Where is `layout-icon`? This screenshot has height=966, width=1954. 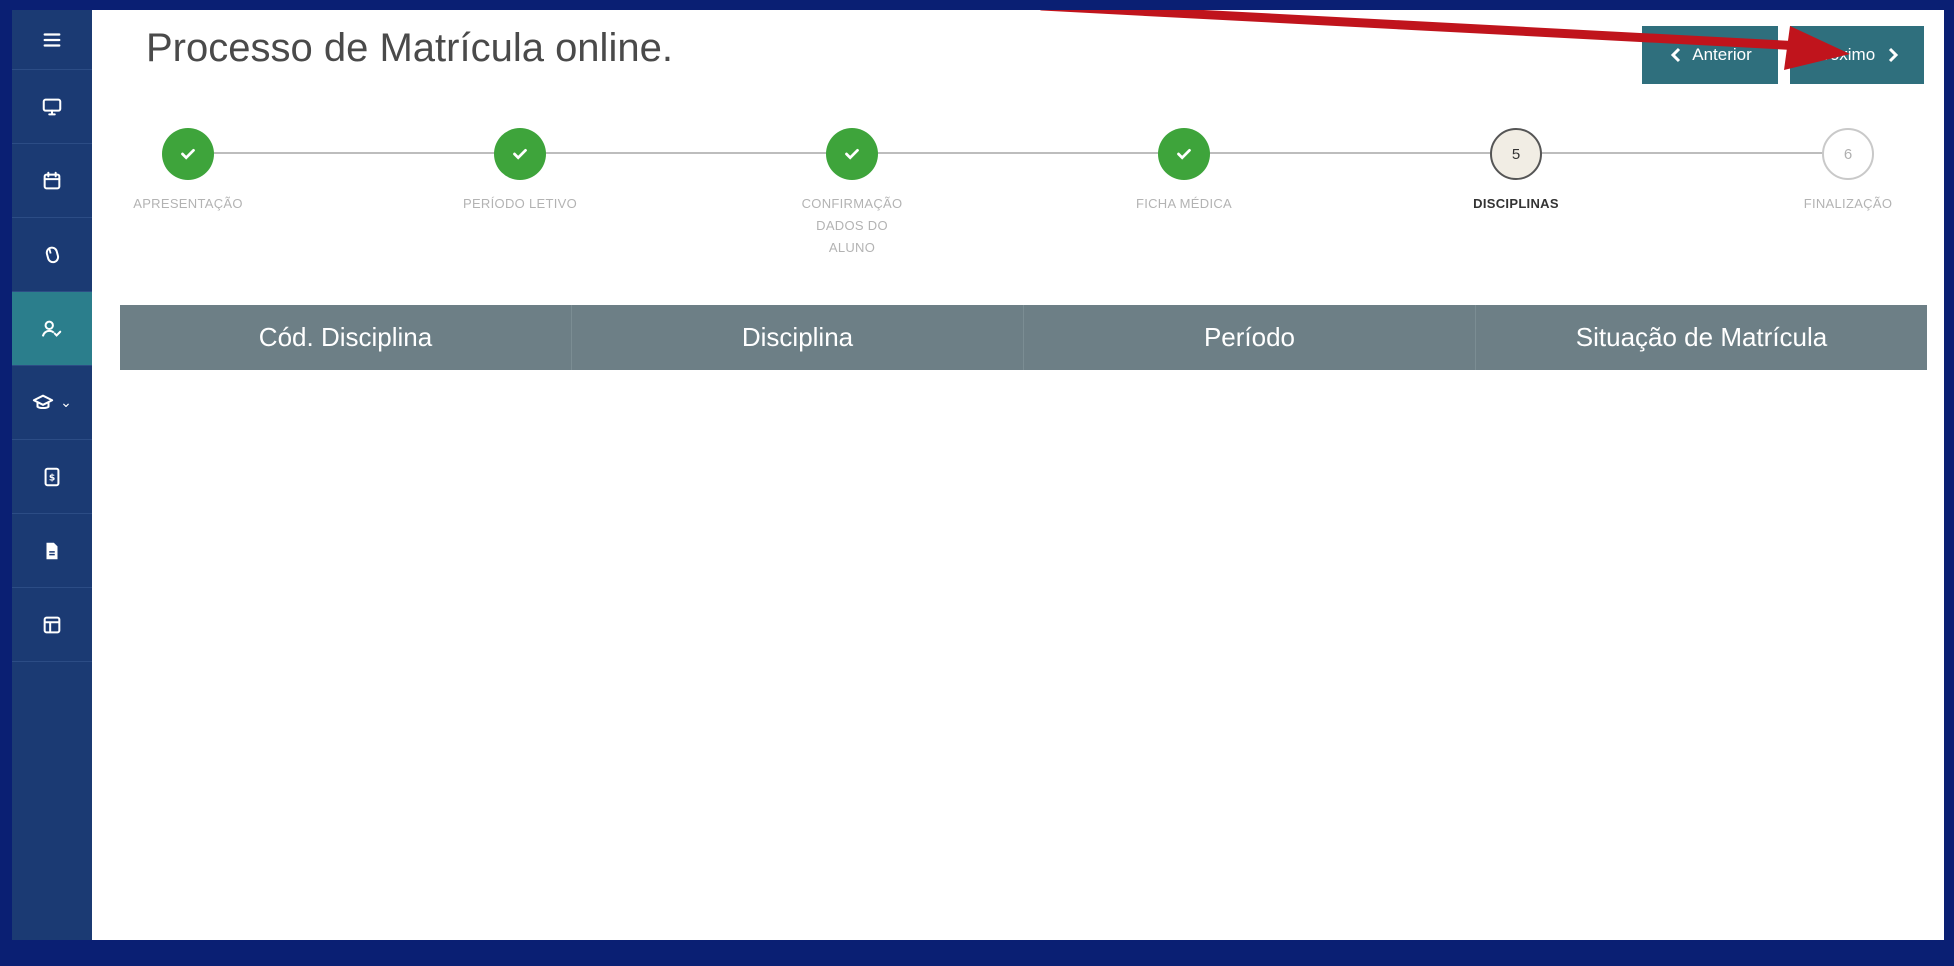 layout-icon is located at coordinates (52, 624).